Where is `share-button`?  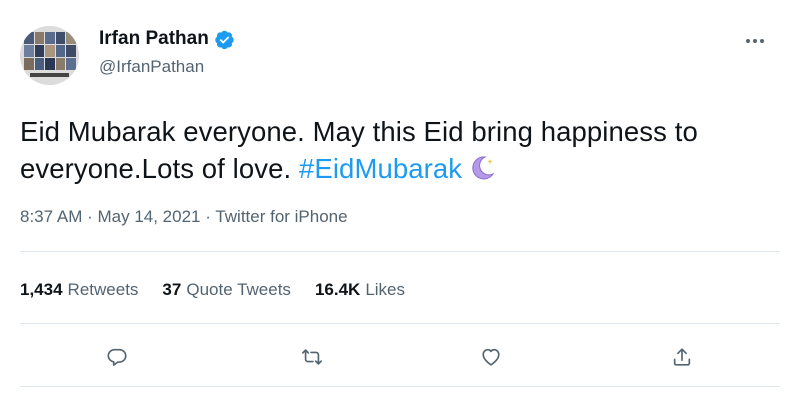
share-button is located at coordinates (682, 357).